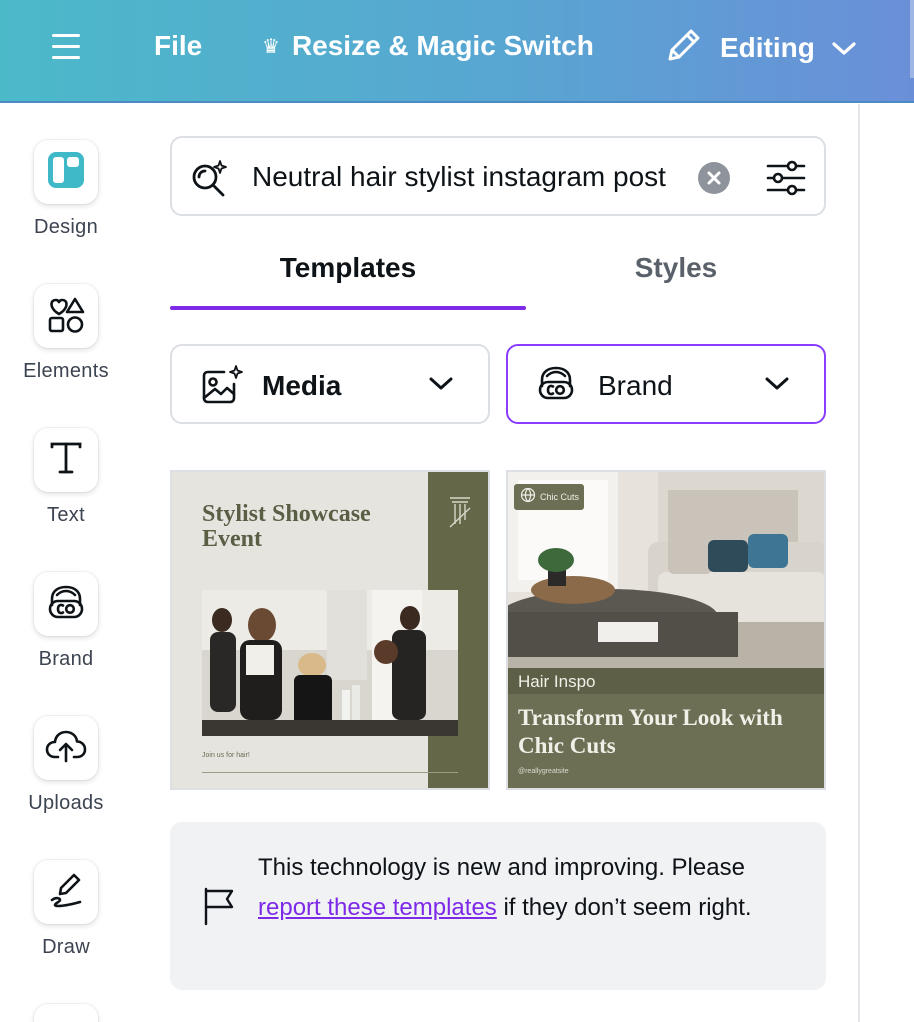 This screenshot has height=1022, width=914. I want to click on uploads-tile, so click(66, 748).